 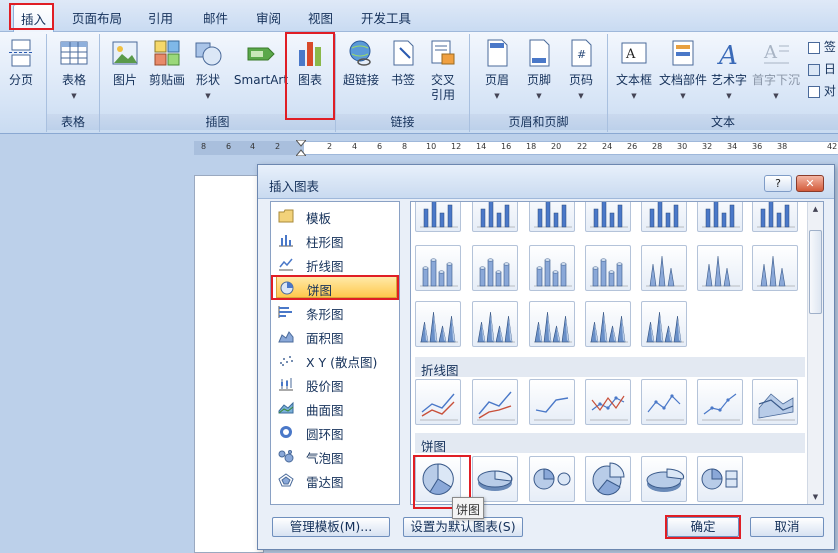 I want to click on set-default-chart-button: 设置为默认图表(S), so click(x=463, y=527).